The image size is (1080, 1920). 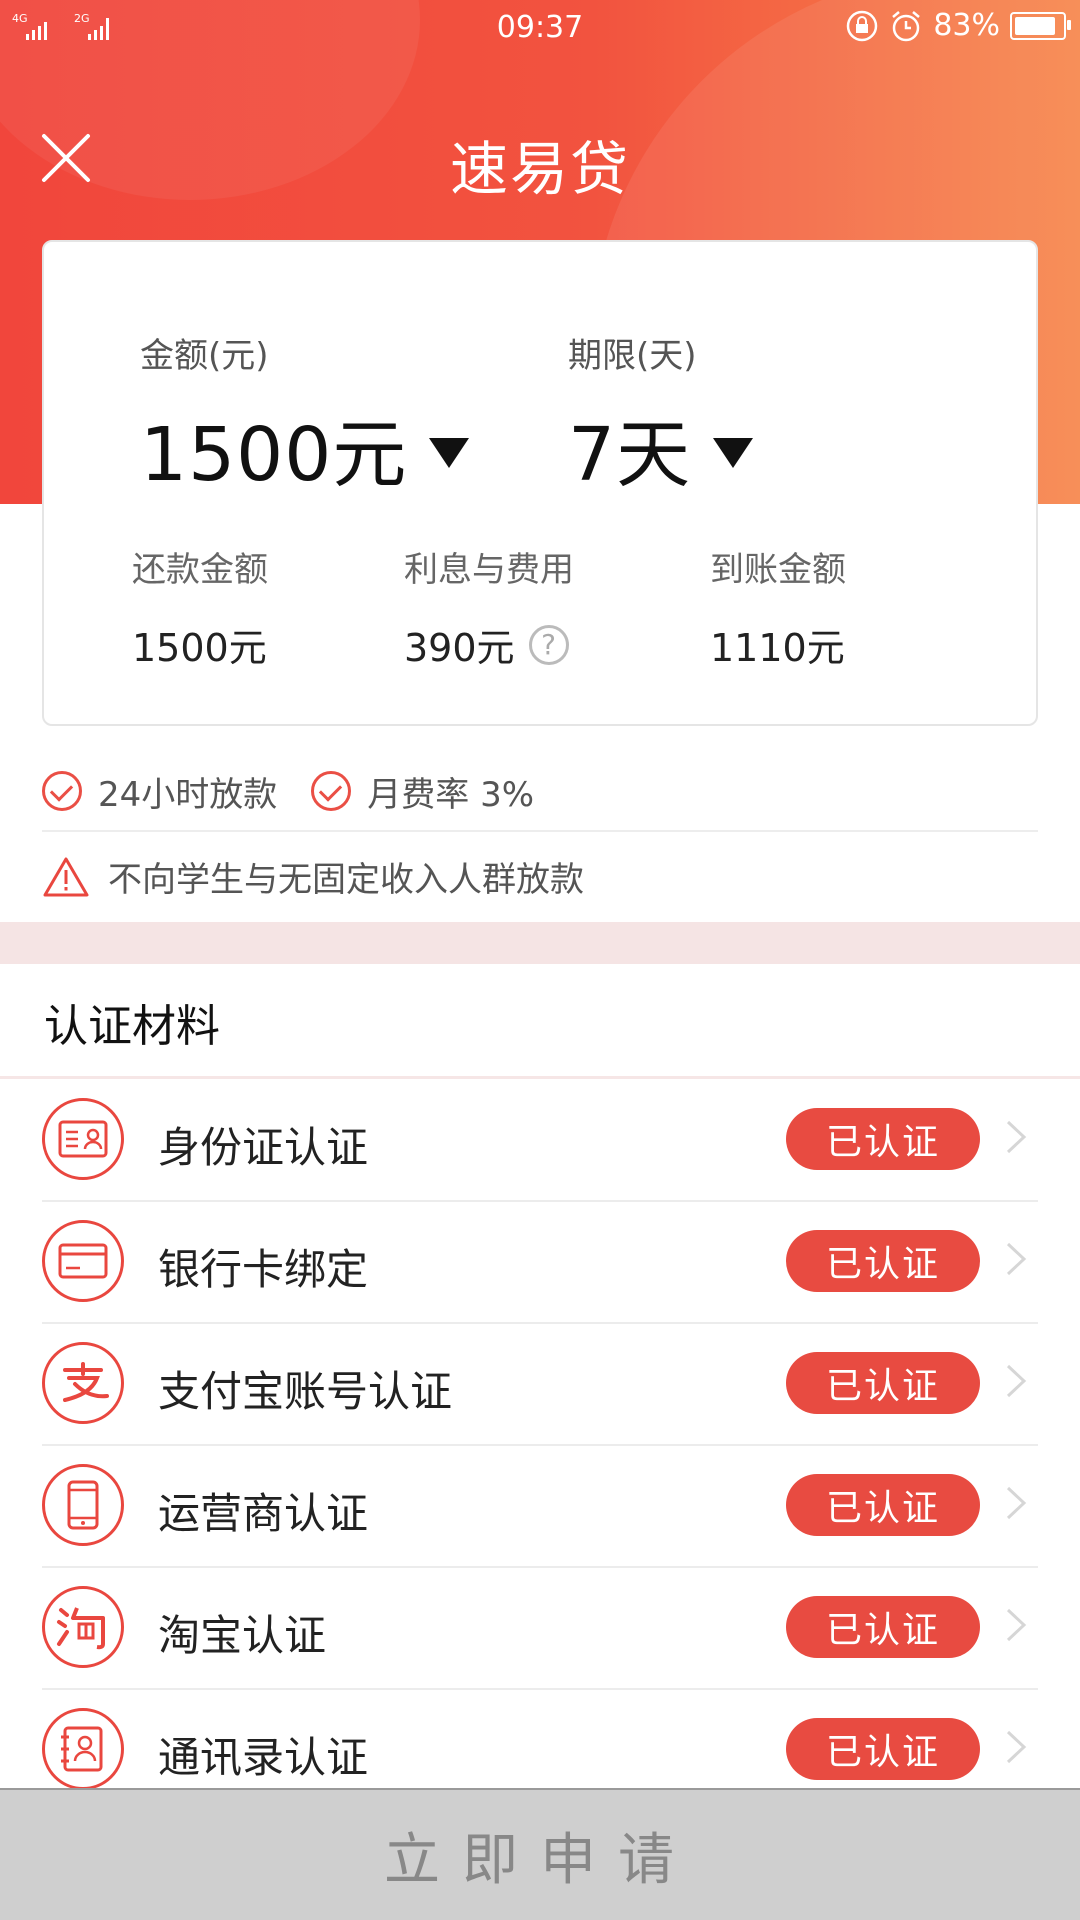 What do you see at coordinates (778, 607) in the screenshot?
I see `summary-received: 到账金额 1110元` at bounding box center [778, 607].